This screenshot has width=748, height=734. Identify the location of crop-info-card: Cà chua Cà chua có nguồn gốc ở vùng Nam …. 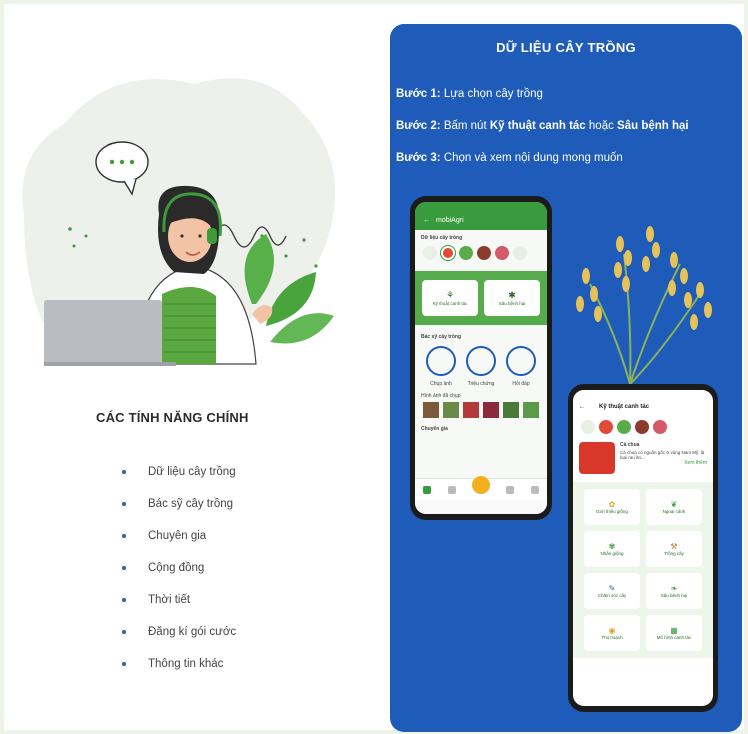
(643, 458).